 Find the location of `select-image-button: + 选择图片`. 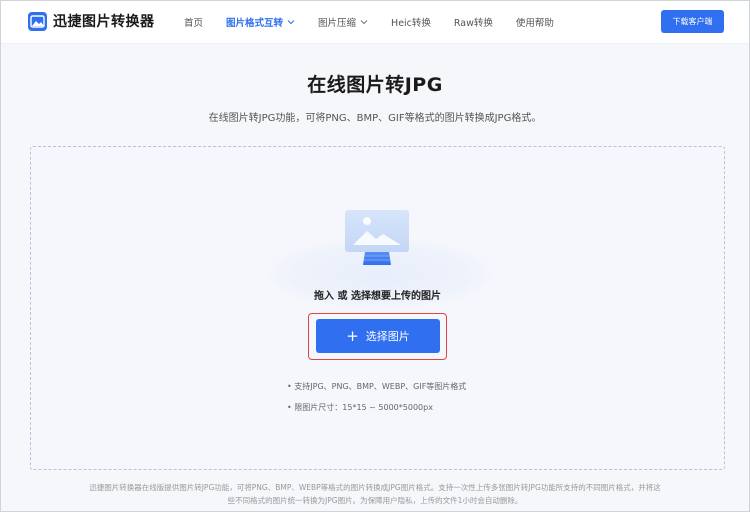

select-image-button: + 选择图片 is located at coordinates (378, 336).